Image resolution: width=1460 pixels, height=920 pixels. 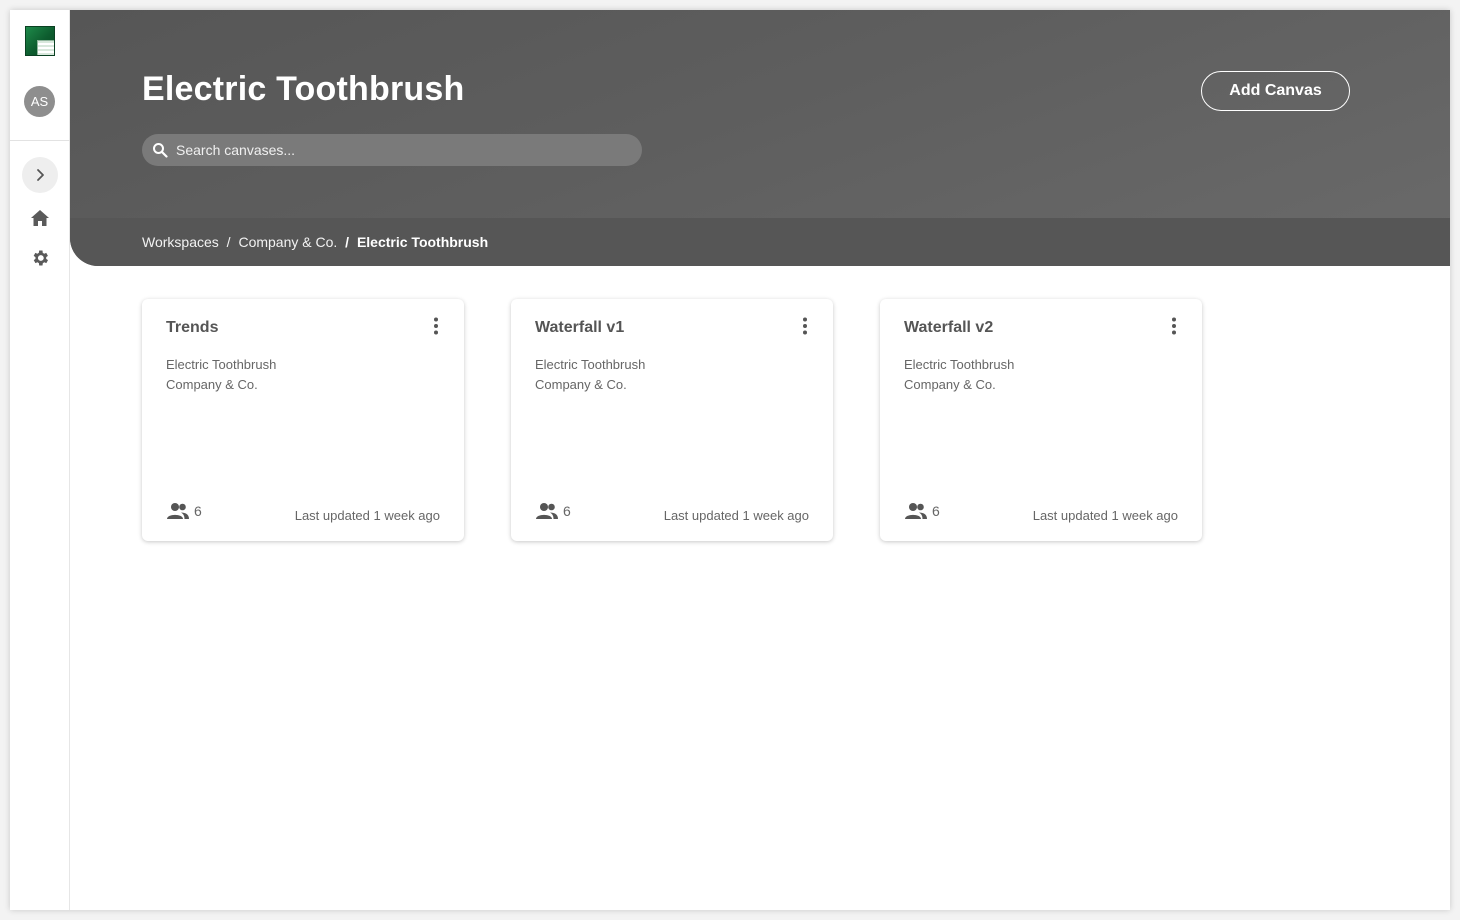 I want to click on search-input, so click(x=401, y=150).